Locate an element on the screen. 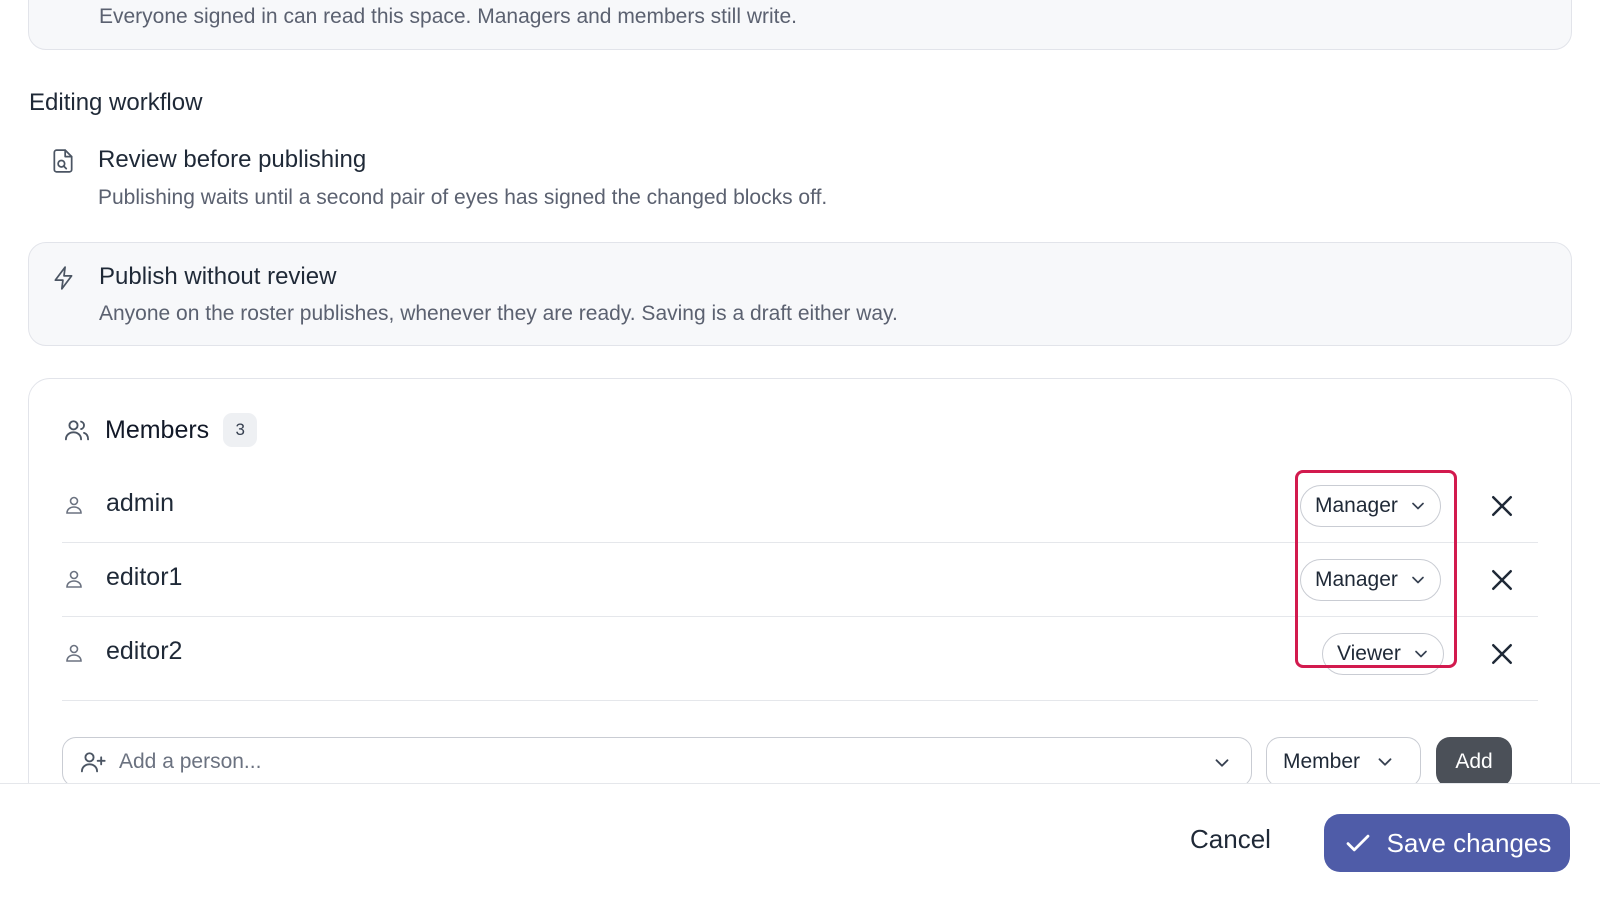  members-count-badge: 3 is located at coordinates (240, 430).